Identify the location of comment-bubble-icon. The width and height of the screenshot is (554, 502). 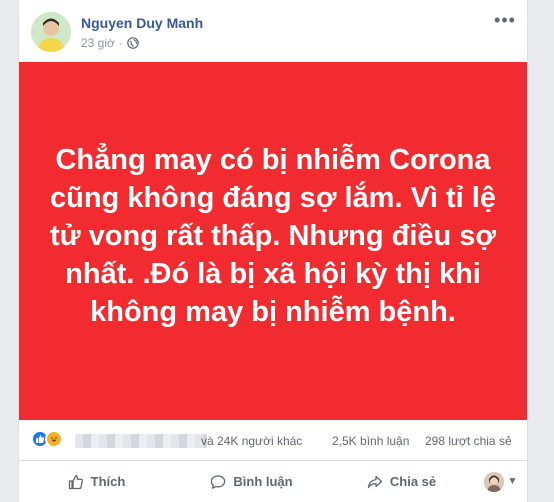
(218, 481).